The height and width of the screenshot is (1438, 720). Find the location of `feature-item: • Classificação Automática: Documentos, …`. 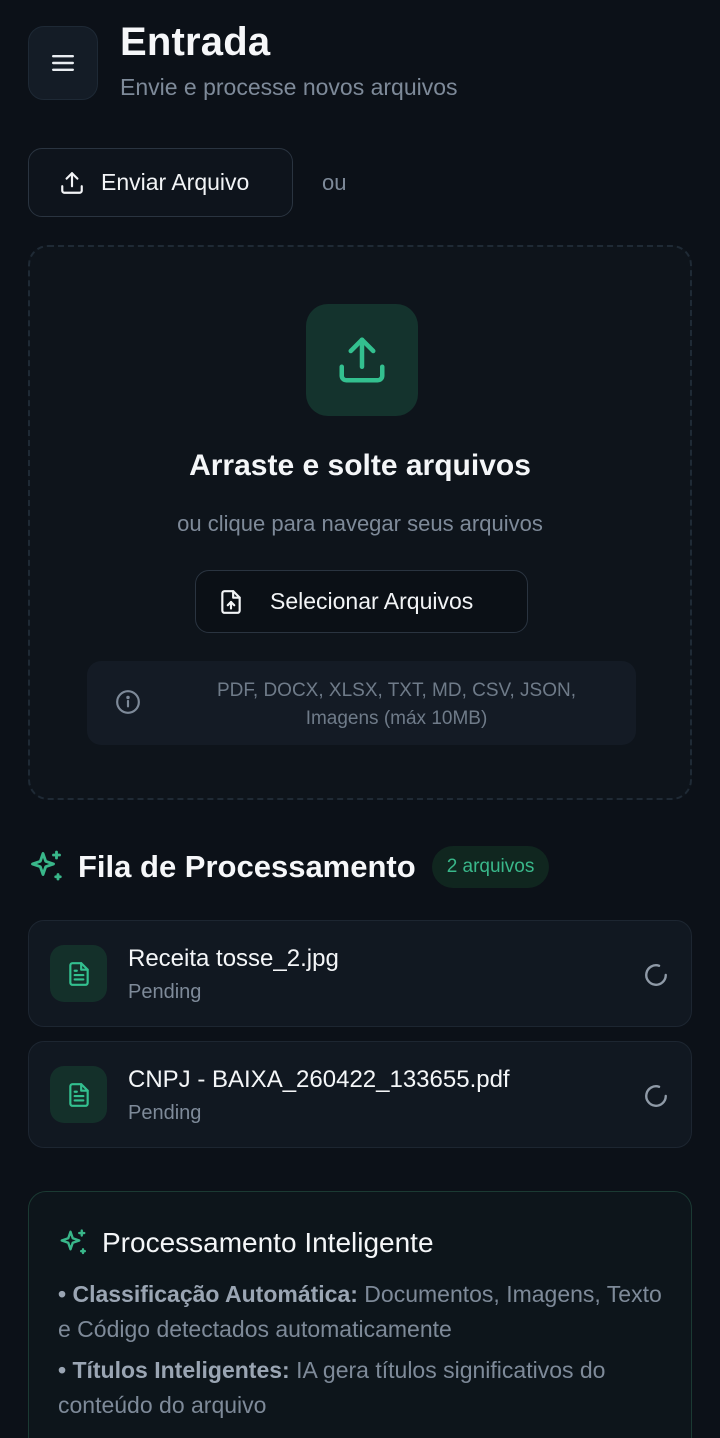

feature-item: • Classificação Automática: Documentos, … is located at coordinates (365, 1312).